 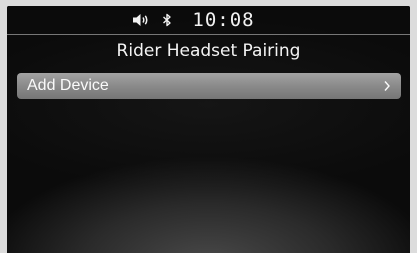 What do you see at coordinates (223, 20) in the screenshot?
I see `clock-time: 10:08` at bounding box center [223, 20].